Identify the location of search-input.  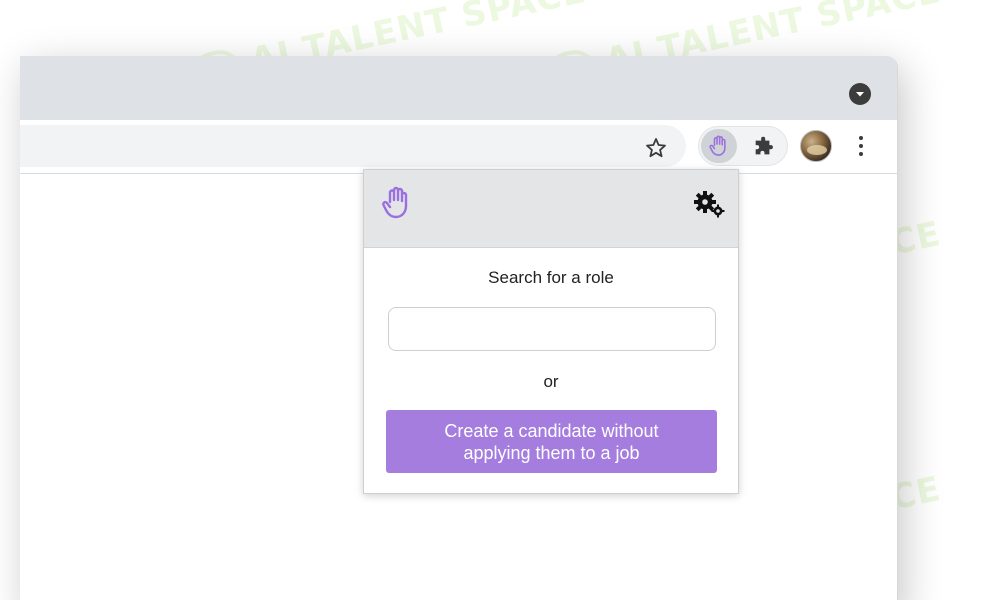
(552, 329).